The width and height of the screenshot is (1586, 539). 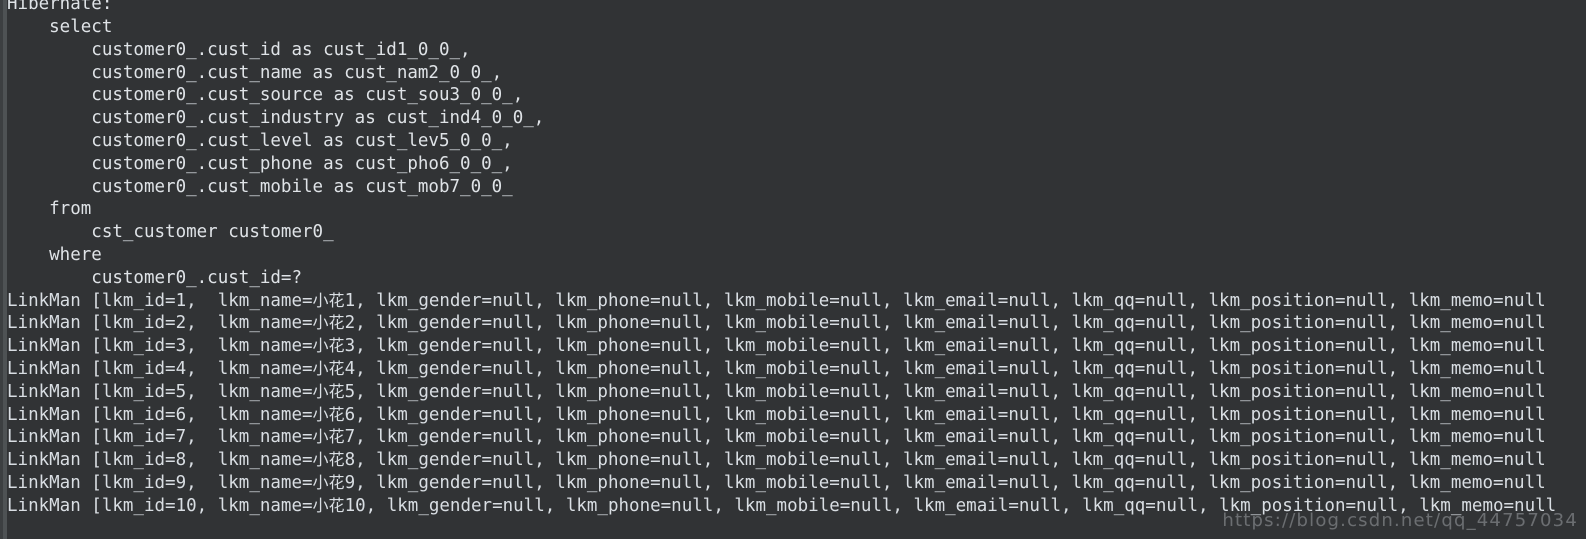 What do you see at coordinates (160, 368) in the screenshot?
I see `linkman-line-prefix: LinkMan [lkm_id=4, lkm_name=` at bounding box center [160, 368].